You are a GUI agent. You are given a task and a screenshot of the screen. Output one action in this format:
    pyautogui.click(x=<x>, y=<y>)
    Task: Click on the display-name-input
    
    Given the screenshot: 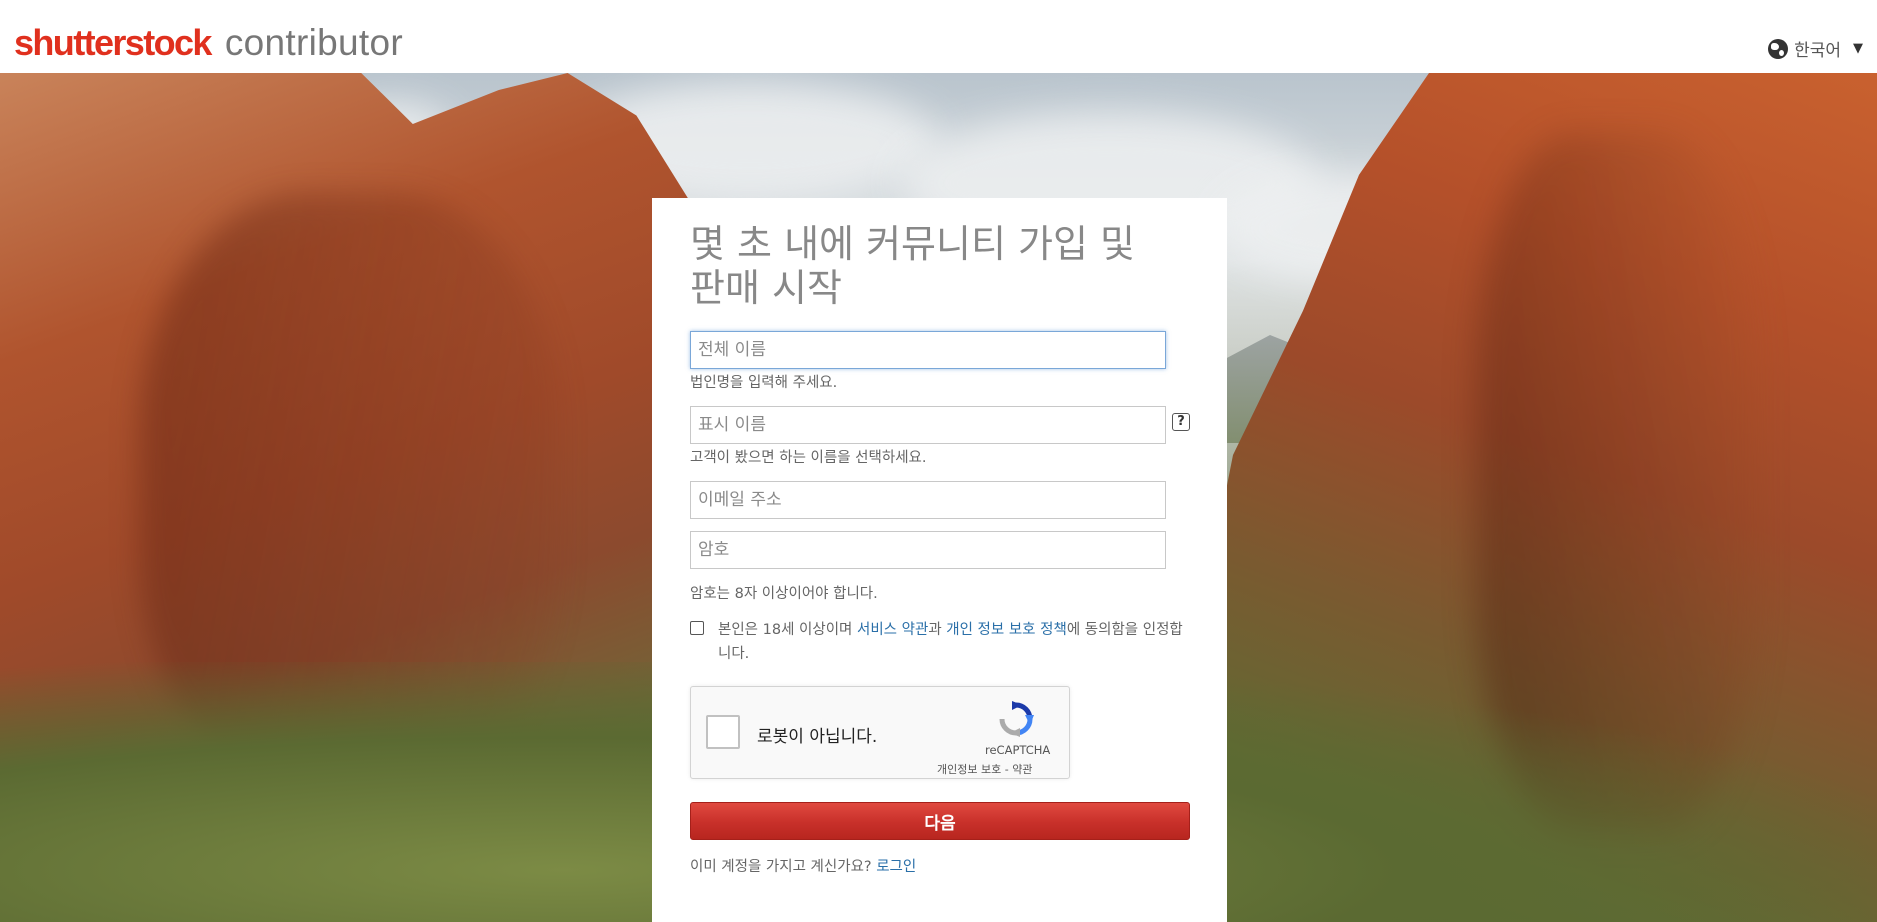 What is the action you would take?
    pyautogui.click(x=928, y=425)
    